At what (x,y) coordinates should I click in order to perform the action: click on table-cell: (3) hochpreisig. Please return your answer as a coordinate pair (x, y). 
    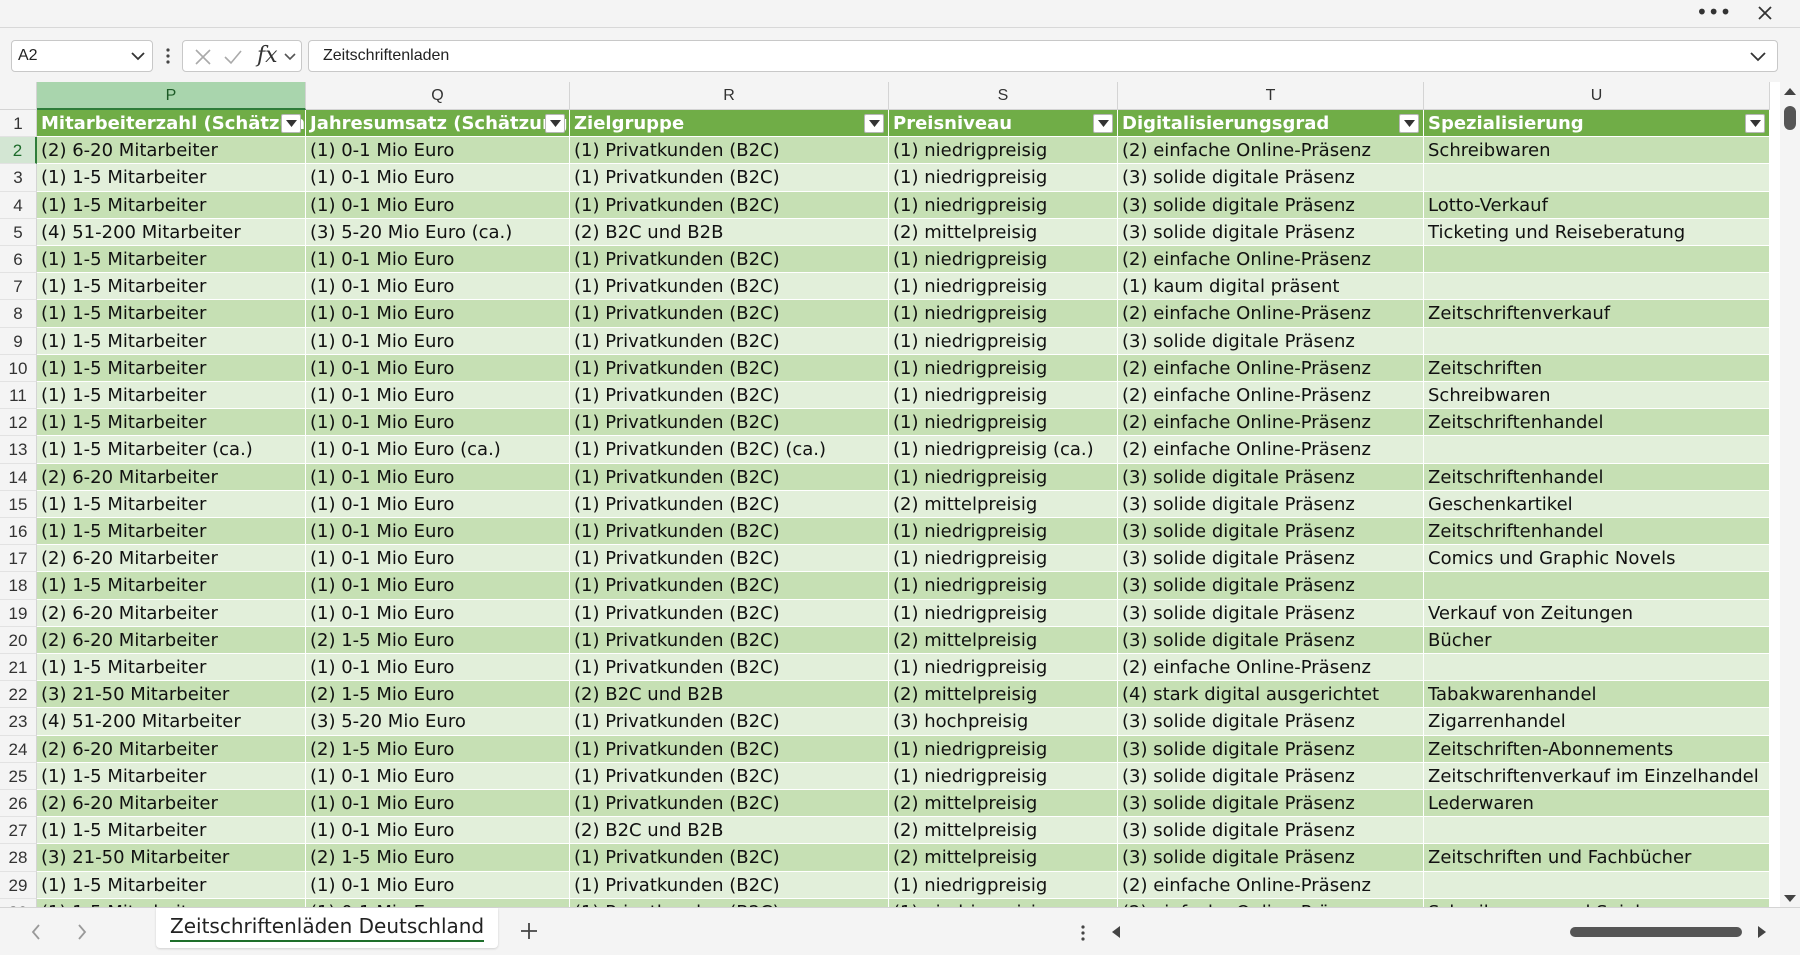
    Looking at the image, I should click on (1003, 722).